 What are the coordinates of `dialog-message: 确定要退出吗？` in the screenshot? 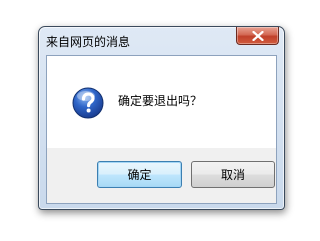 It's located at (160, 101).